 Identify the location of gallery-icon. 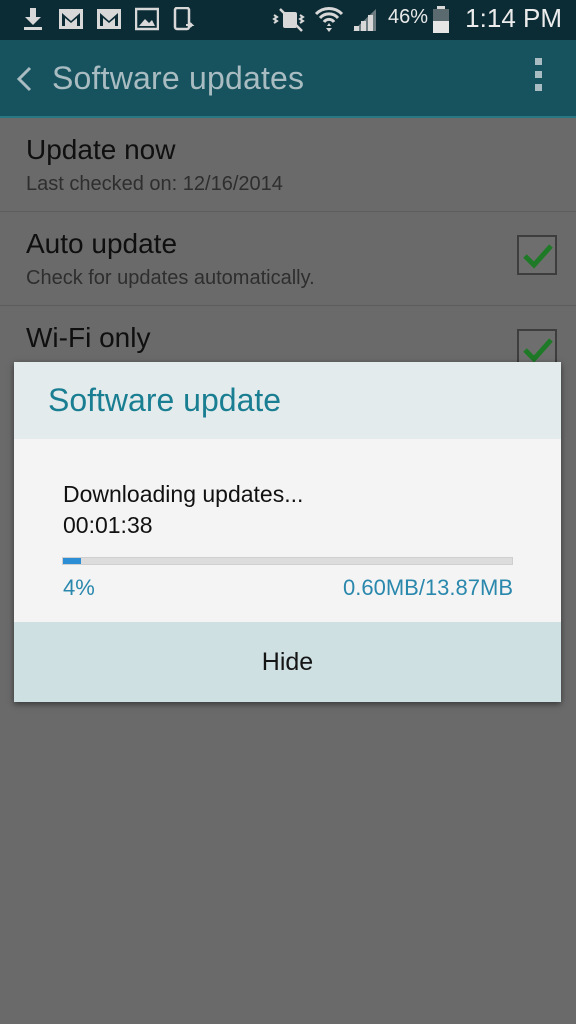
(147, 19).